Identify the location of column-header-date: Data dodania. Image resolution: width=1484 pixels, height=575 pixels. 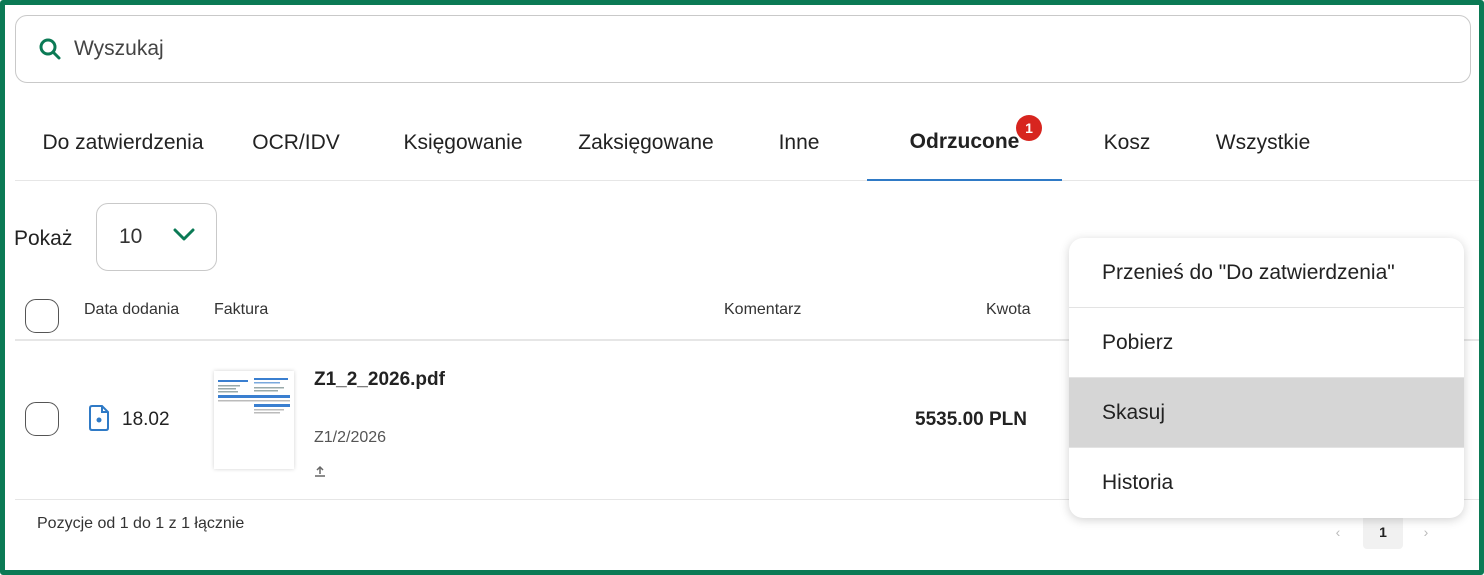
(131, 310).